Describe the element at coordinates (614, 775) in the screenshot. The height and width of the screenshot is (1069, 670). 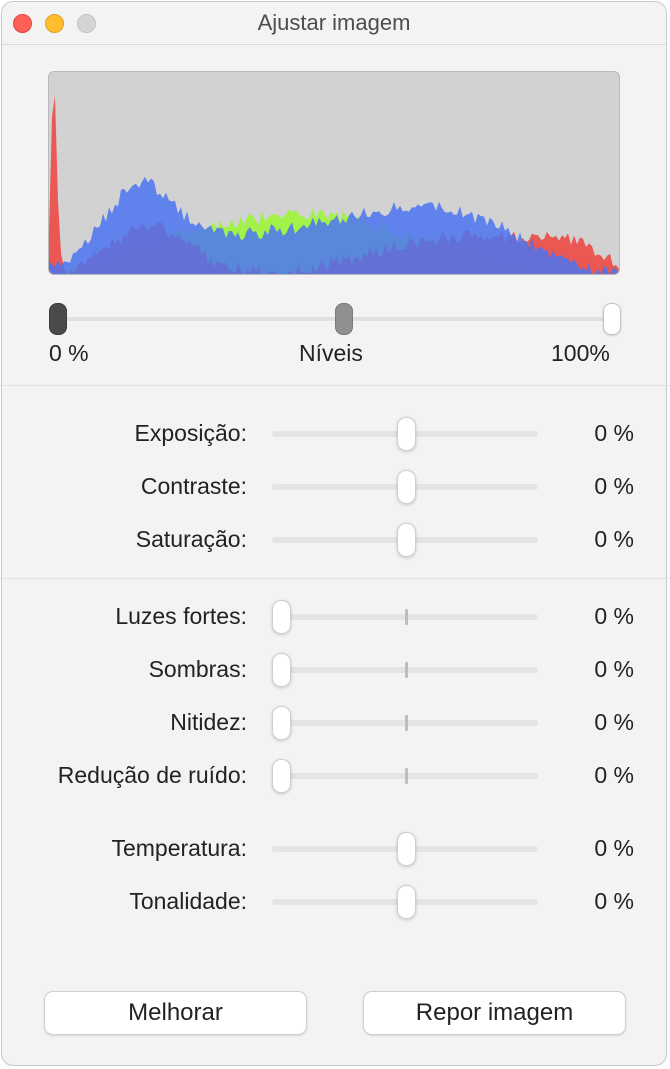
I see `noise-reduction-value: 0 %` at that location.